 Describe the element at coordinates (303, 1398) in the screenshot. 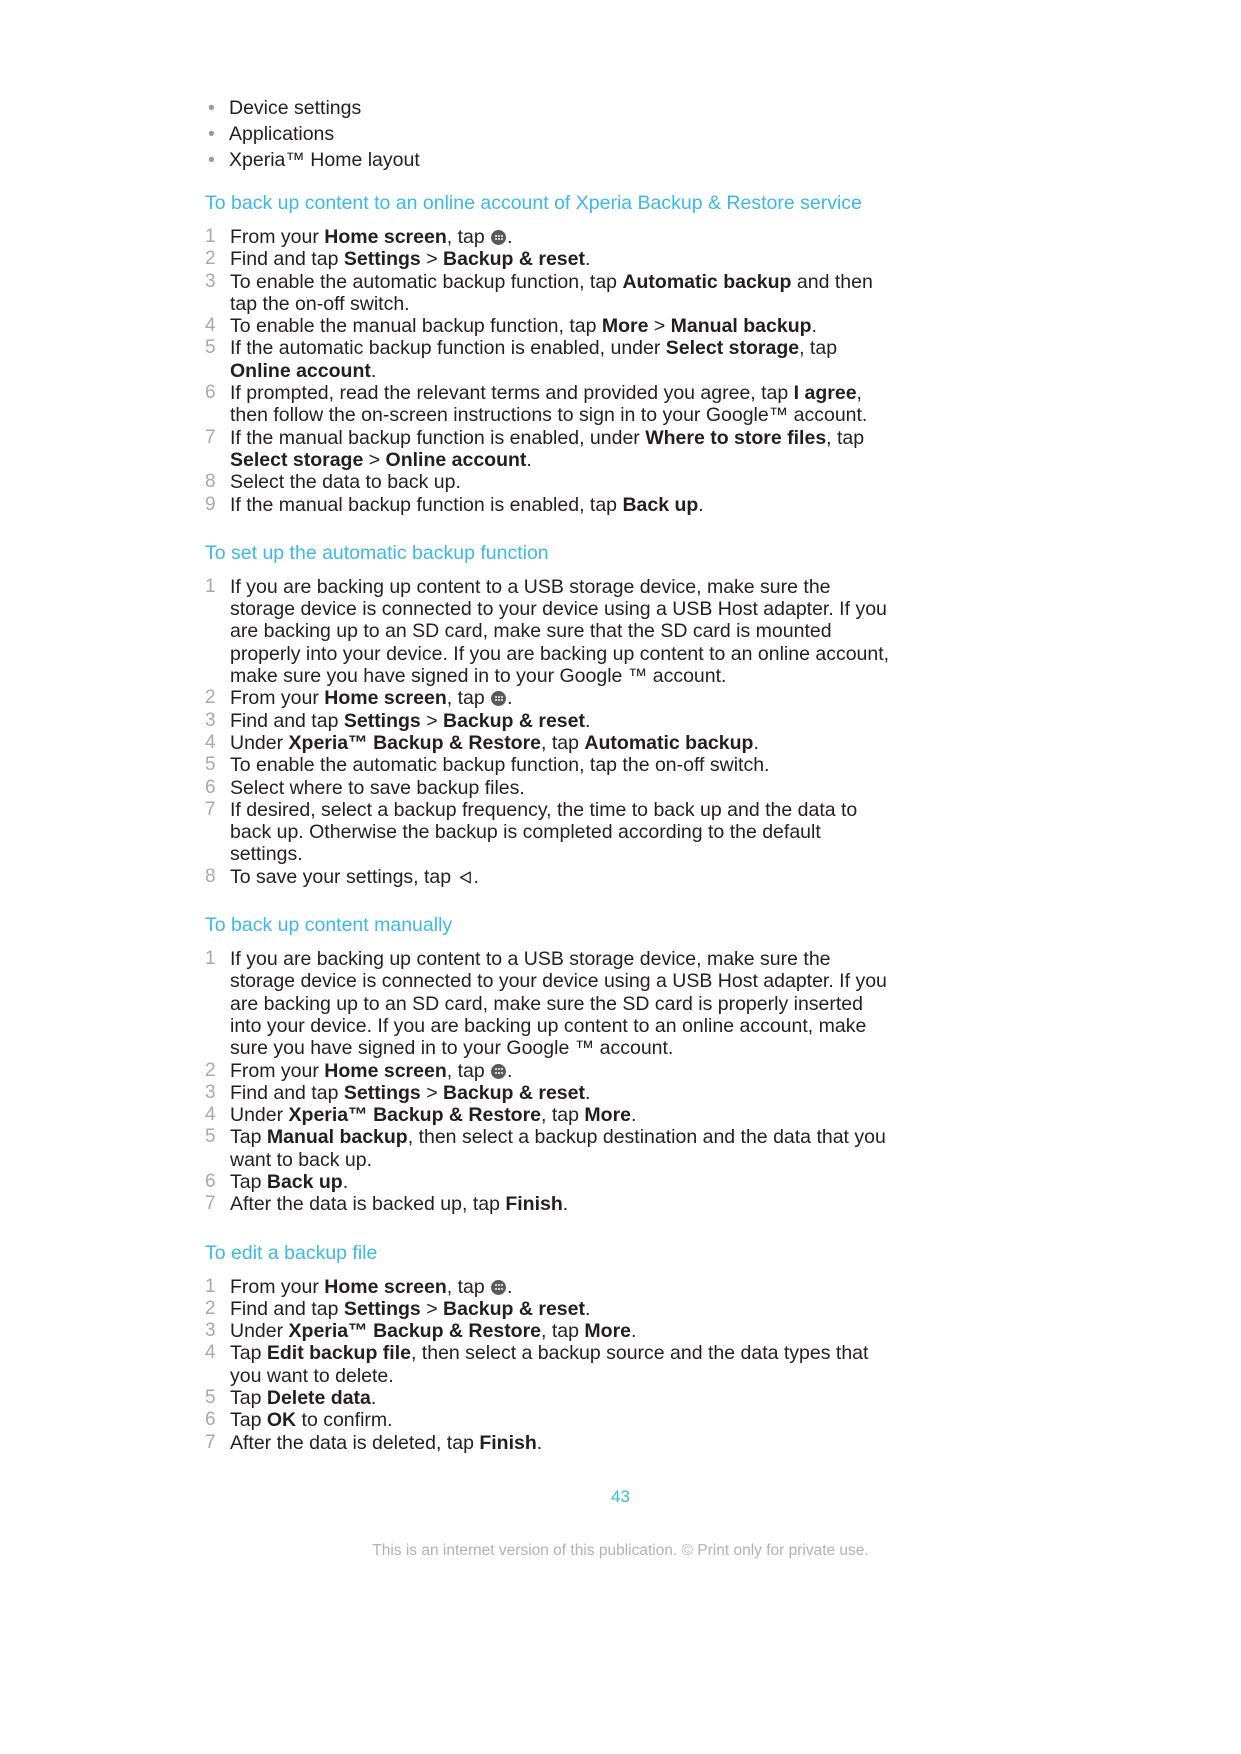

I see `step-text: Tap Delete data.` at that location.